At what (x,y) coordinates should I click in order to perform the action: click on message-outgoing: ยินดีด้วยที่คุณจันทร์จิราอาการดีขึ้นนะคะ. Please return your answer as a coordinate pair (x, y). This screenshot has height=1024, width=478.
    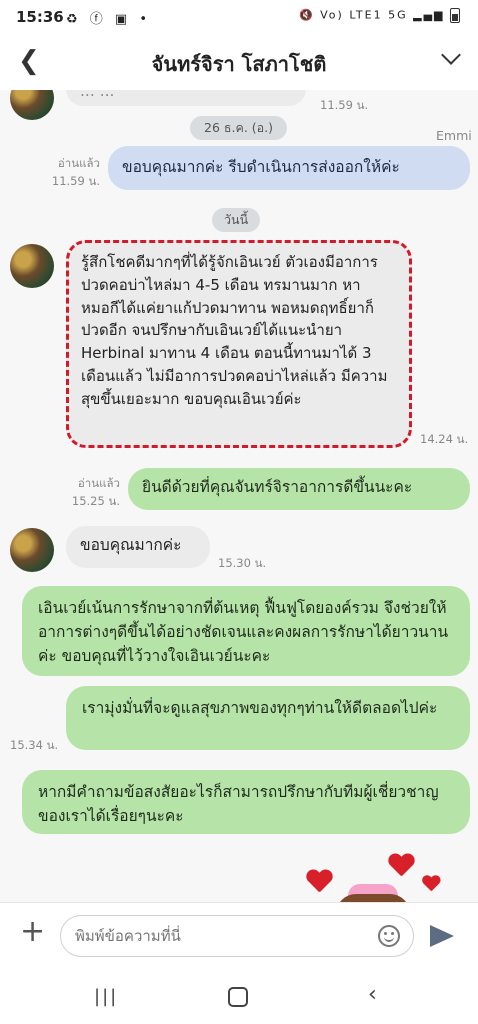
    Looking at the image, I should click on (299, 489).